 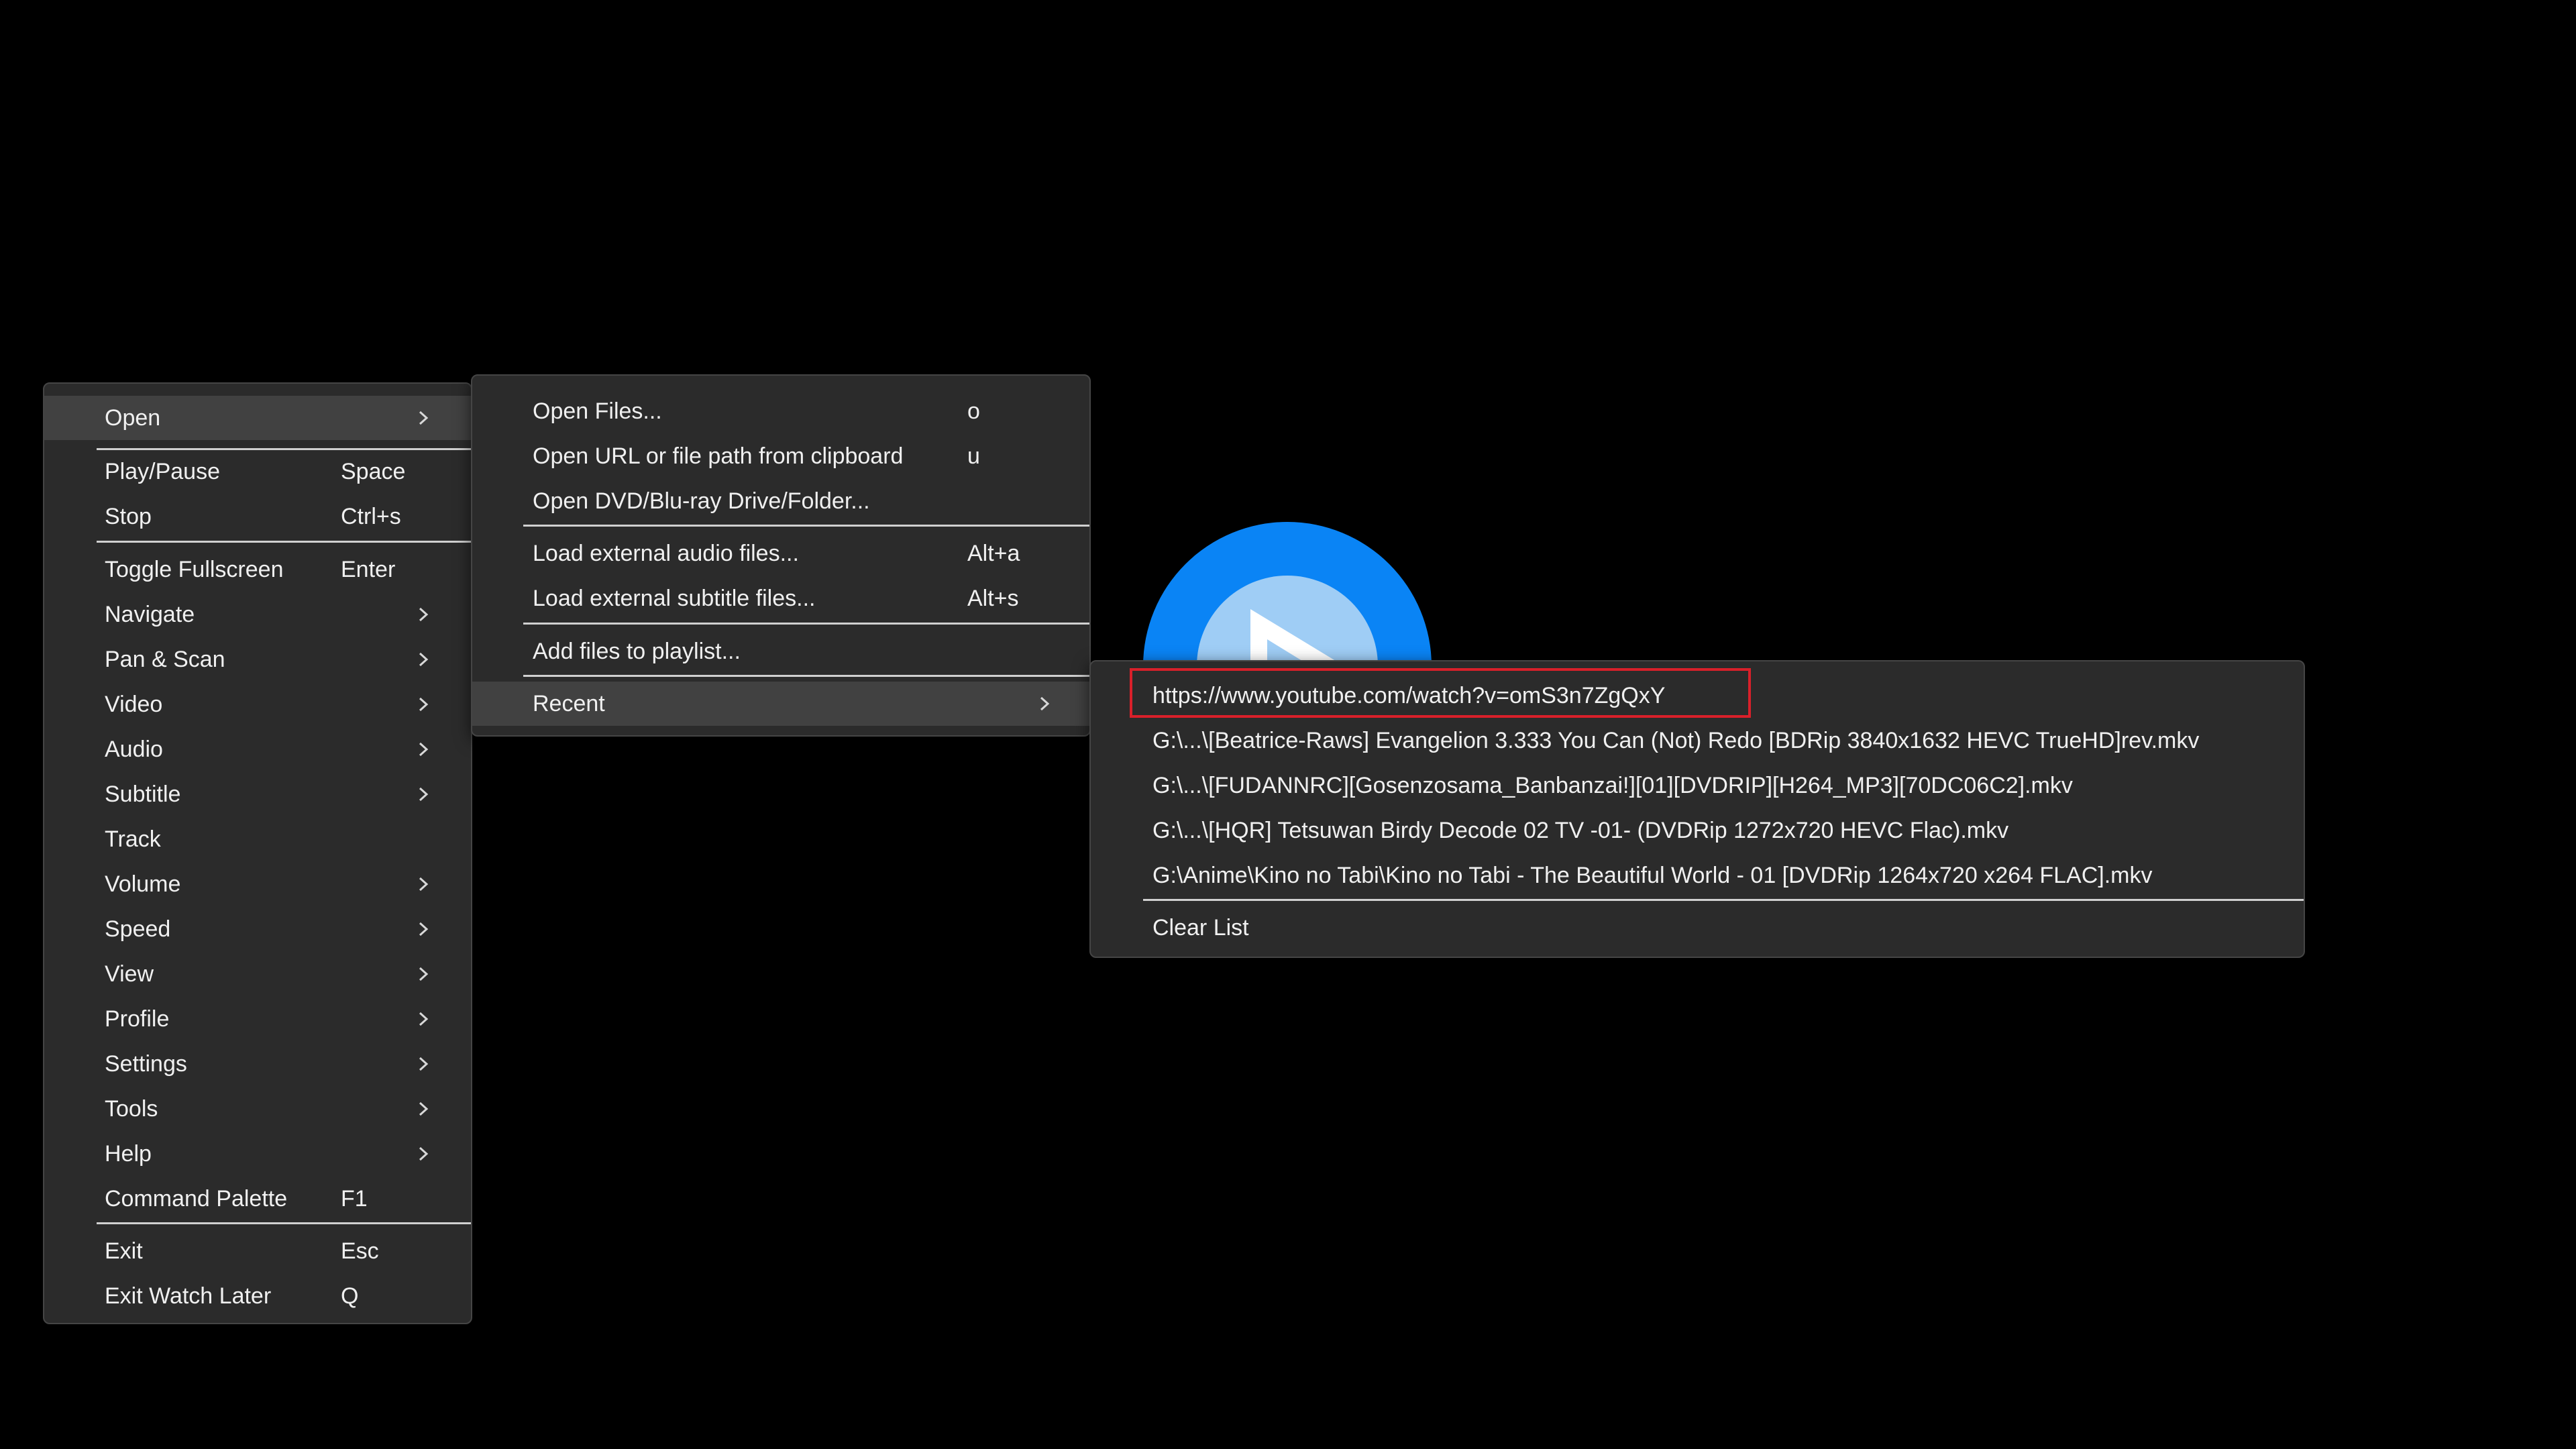 I want to click on menu-item-label: Audio, so click(x=134, y=749).